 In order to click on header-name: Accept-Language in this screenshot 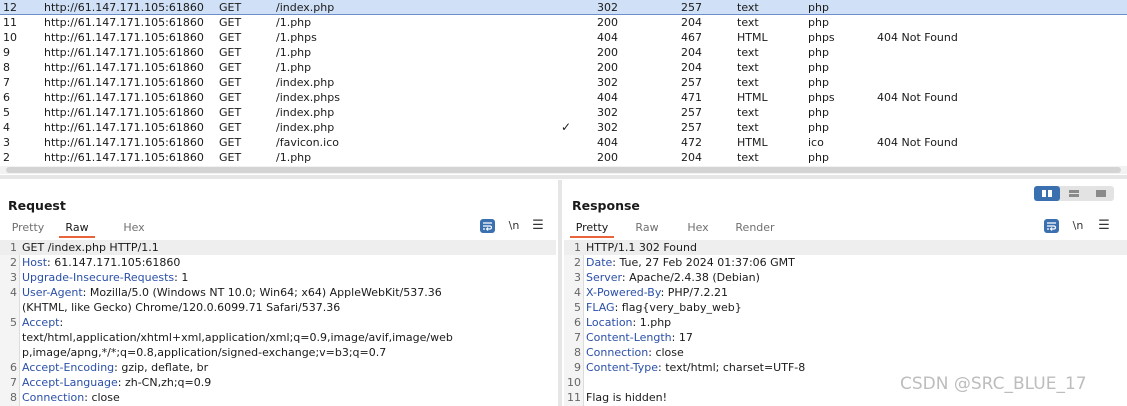, I will do `click(70, 382)`.